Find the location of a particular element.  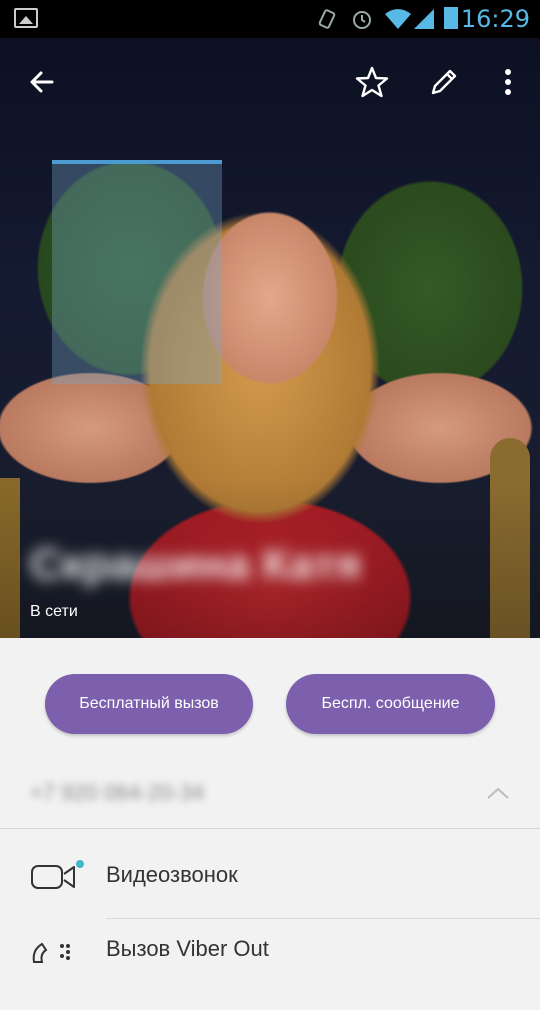

back-arrow-icon is located at coordinates (42, 82).